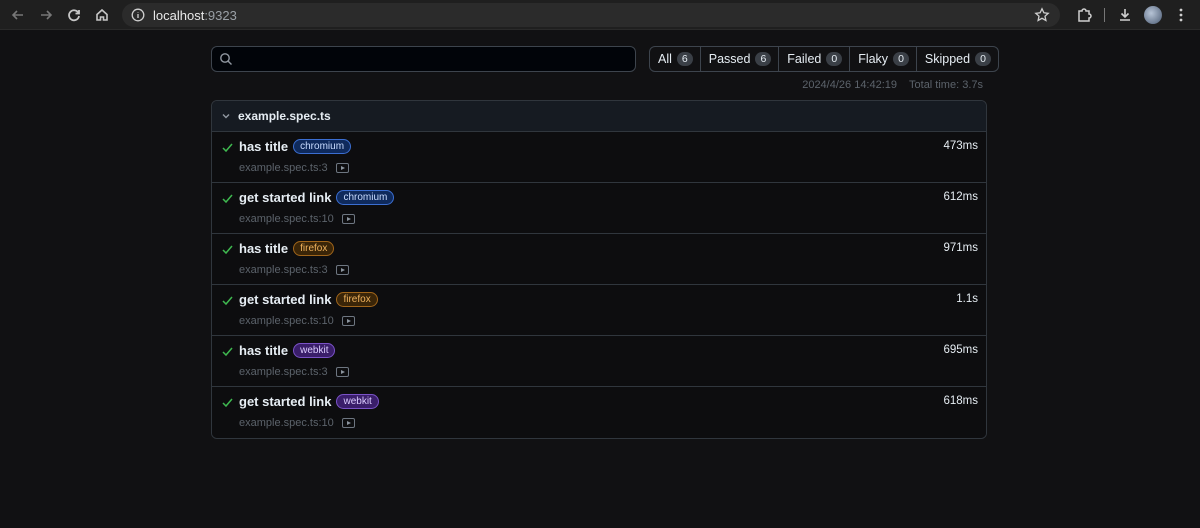 The height and width of the screenshot is (528, 1200). I want to click on test-duration: 695ms, so click(960, 350).